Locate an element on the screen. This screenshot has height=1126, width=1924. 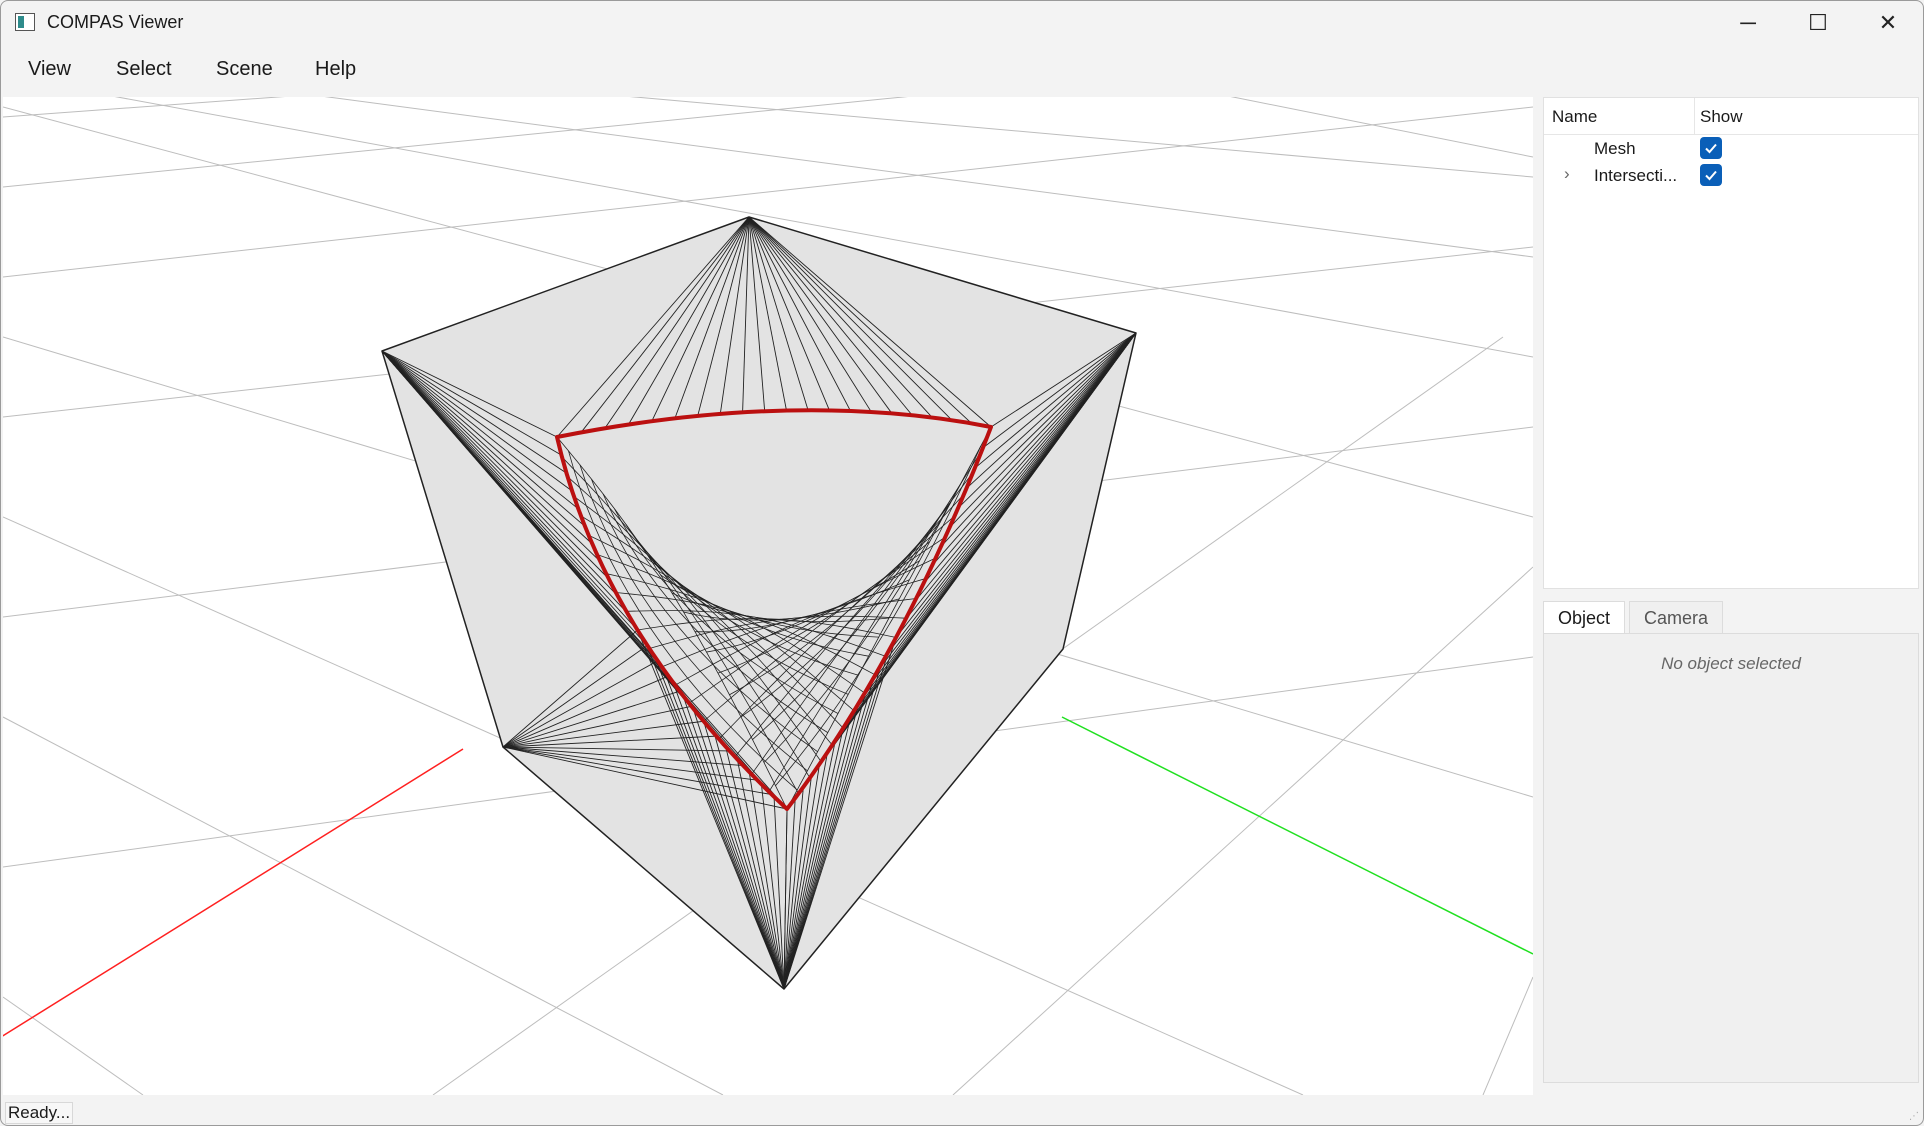
tab-camera: Camera is located at coordinates (1676, 617).